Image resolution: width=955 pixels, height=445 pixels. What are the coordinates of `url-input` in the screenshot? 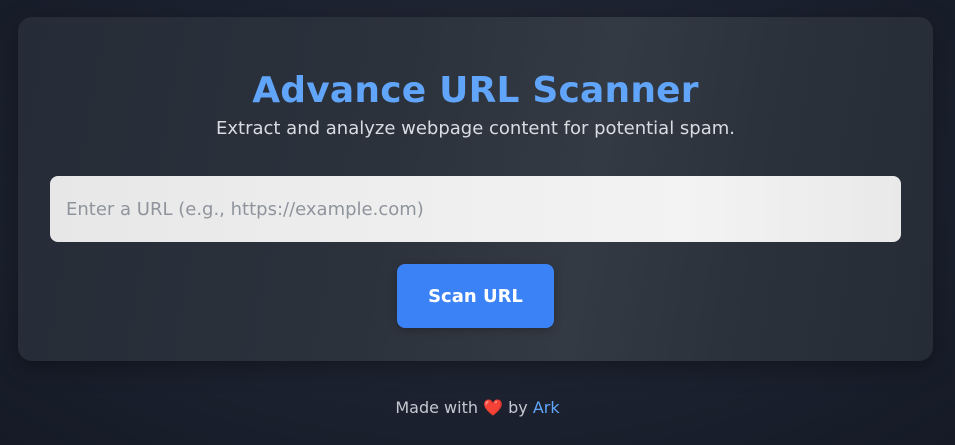 It's located at (475, 209).